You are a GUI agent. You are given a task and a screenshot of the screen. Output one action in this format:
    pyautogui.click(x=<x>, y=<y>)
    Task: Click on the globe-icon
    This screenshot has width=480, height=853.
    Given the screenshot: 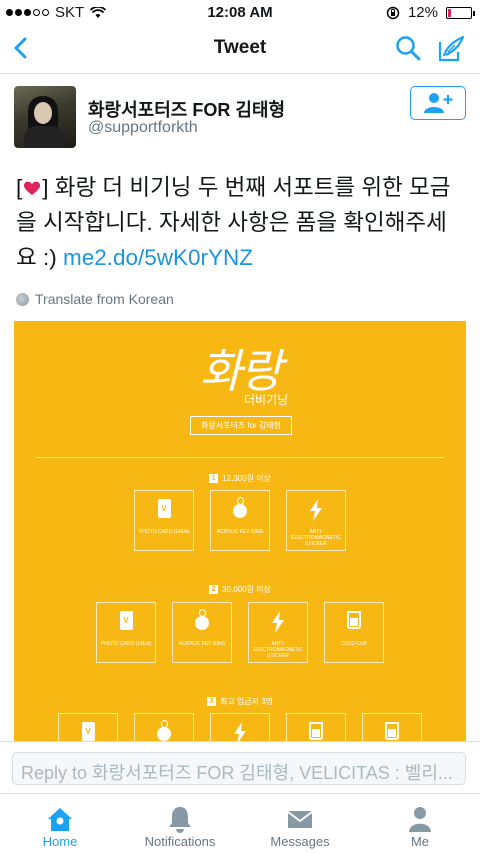 What is the action you would take?
    pyautogui.click(x=22, y=299)
    